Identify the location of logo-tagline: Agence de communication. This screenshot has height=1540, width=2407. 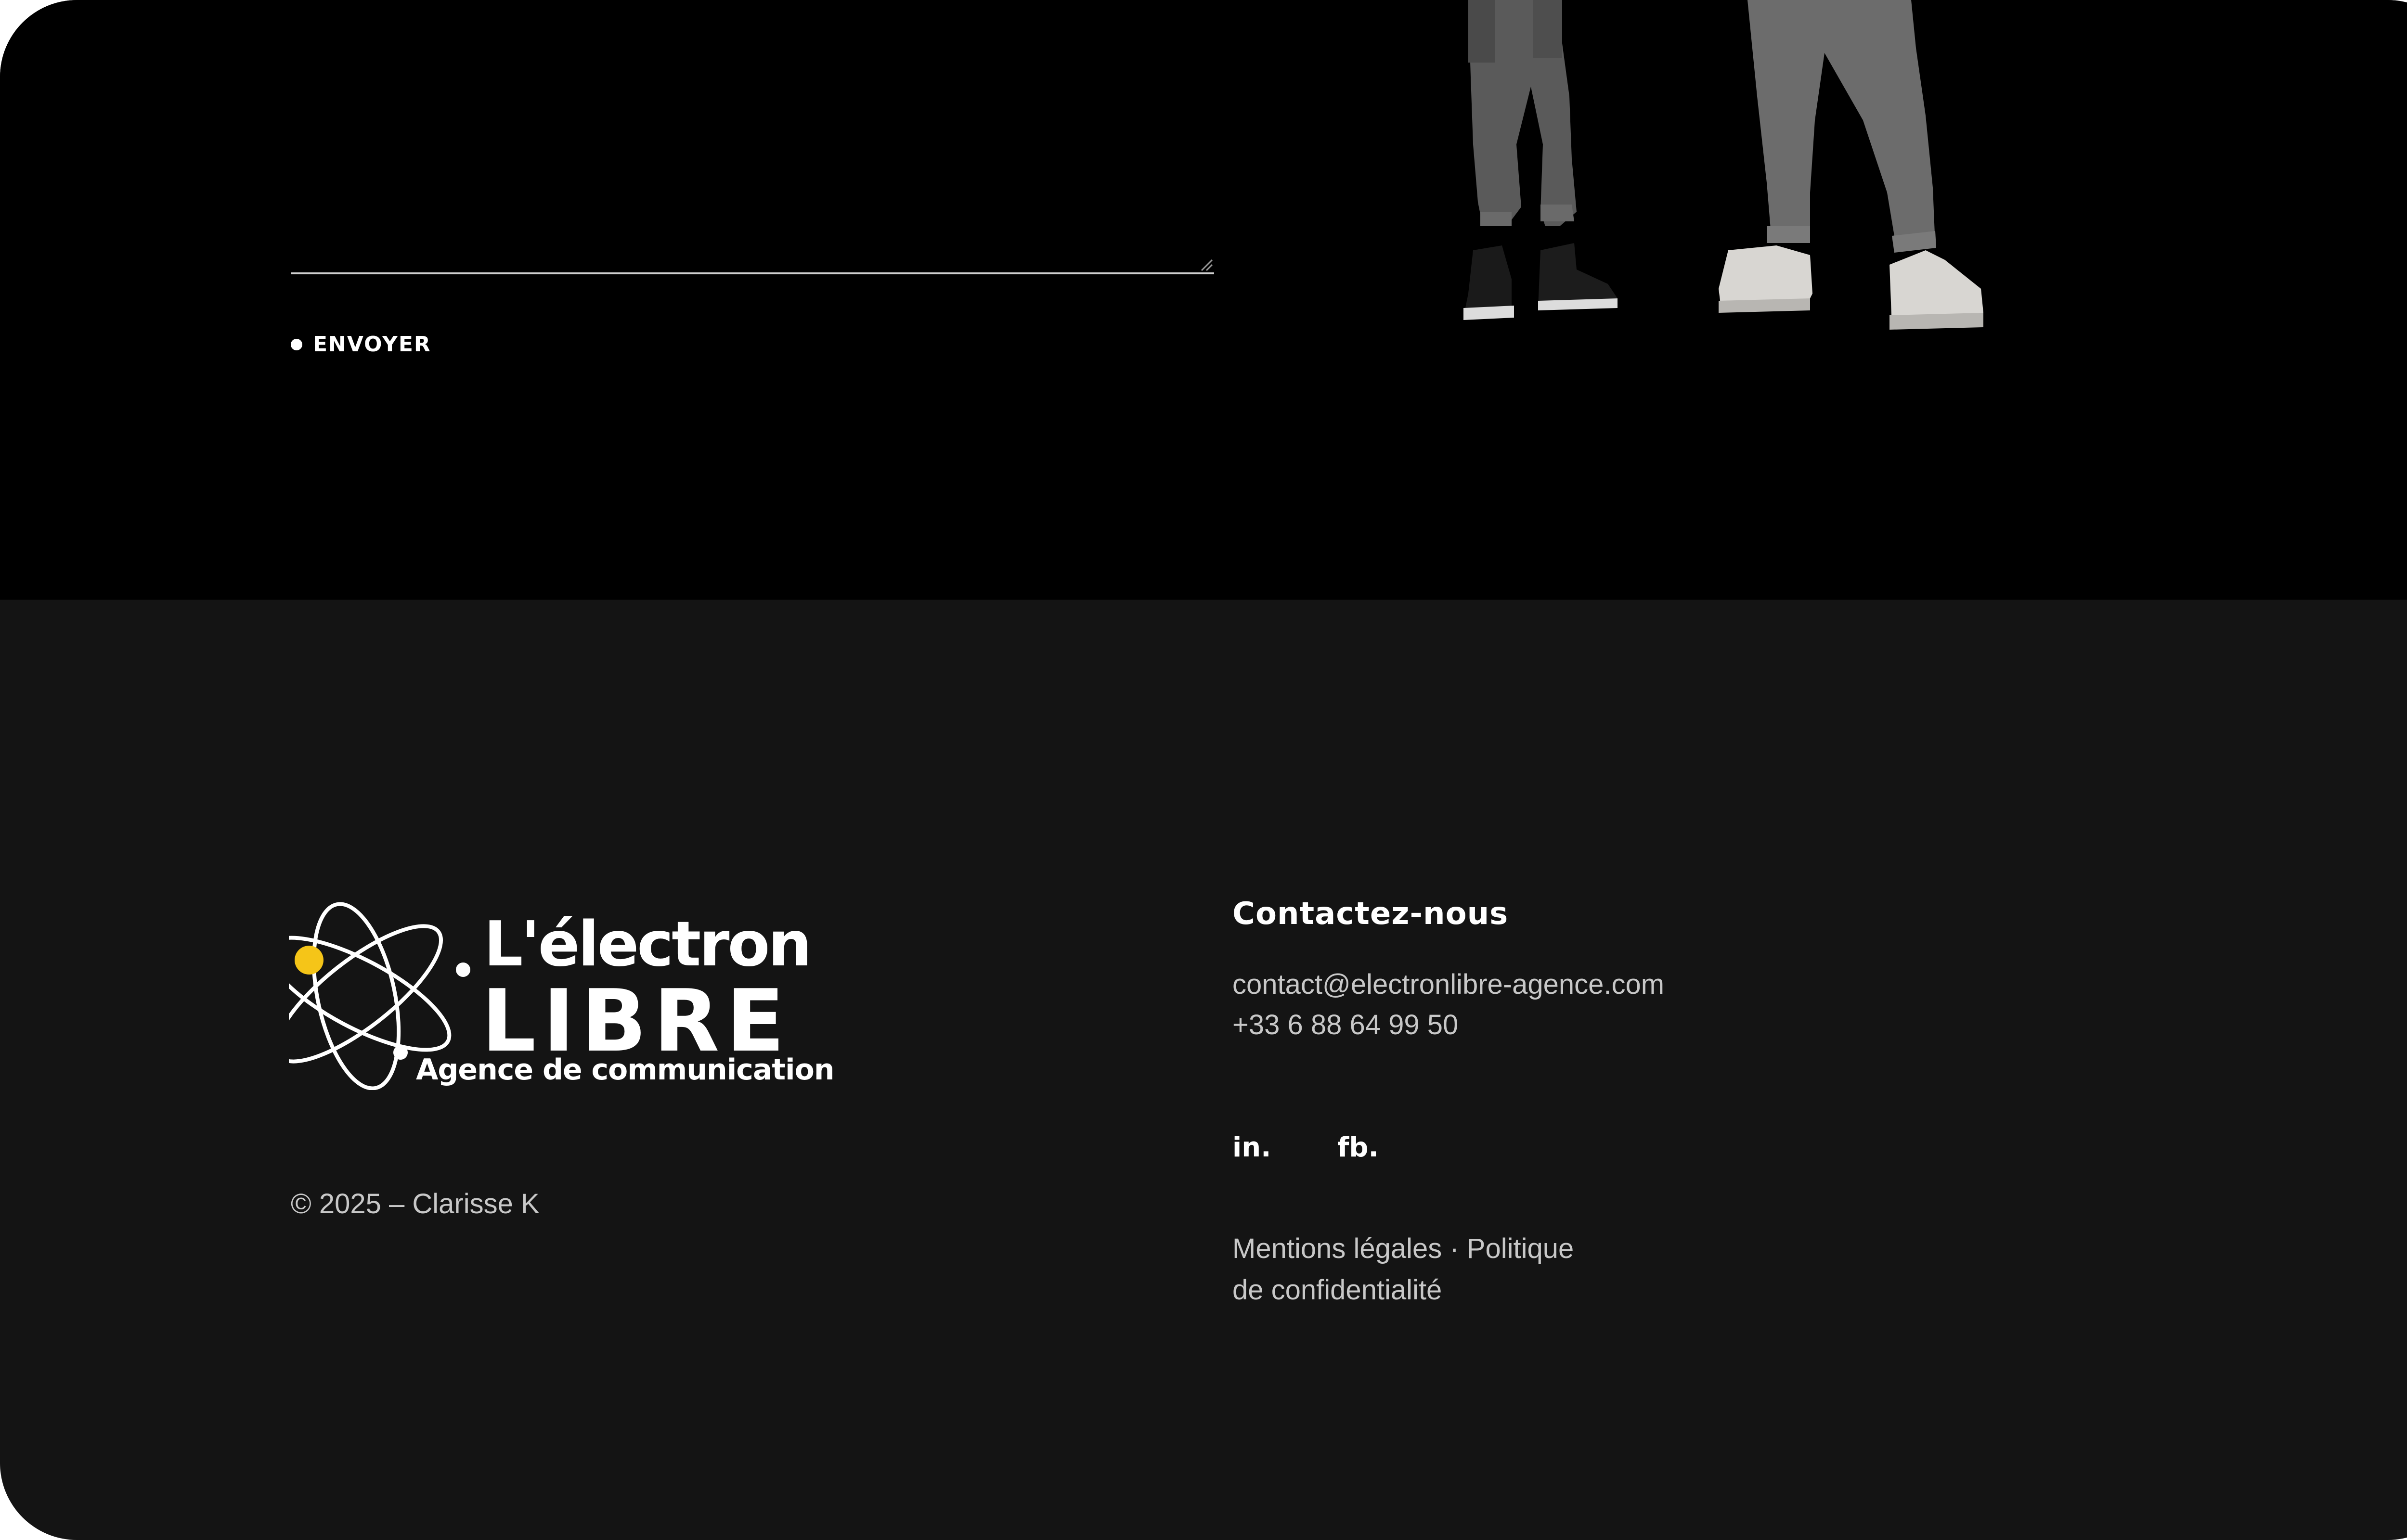
(625, 1070).